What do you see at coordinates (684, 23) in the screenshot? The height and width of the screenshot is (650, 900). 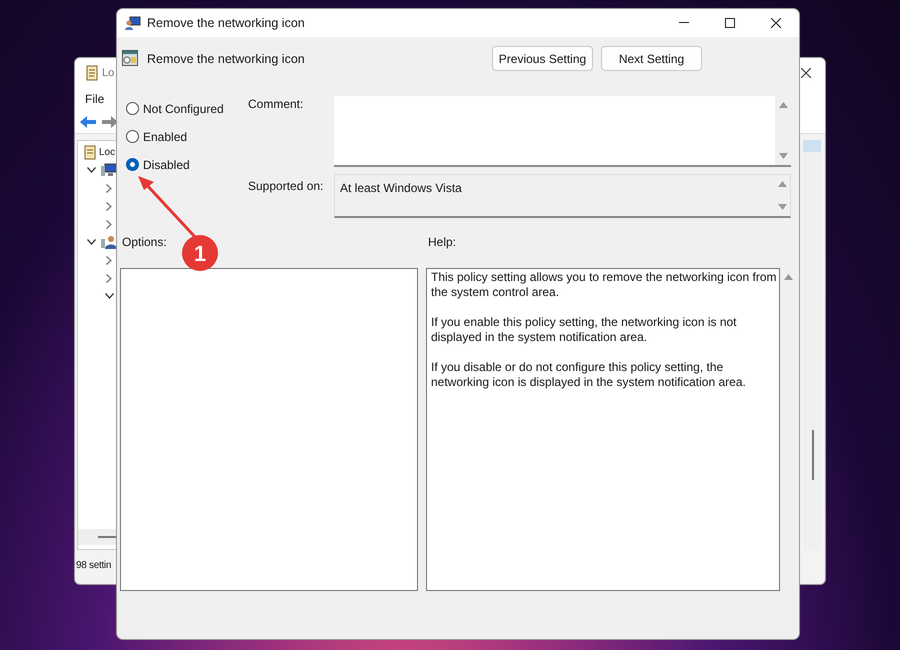 I see `minimize-icon` at bounding box center [684, 23].